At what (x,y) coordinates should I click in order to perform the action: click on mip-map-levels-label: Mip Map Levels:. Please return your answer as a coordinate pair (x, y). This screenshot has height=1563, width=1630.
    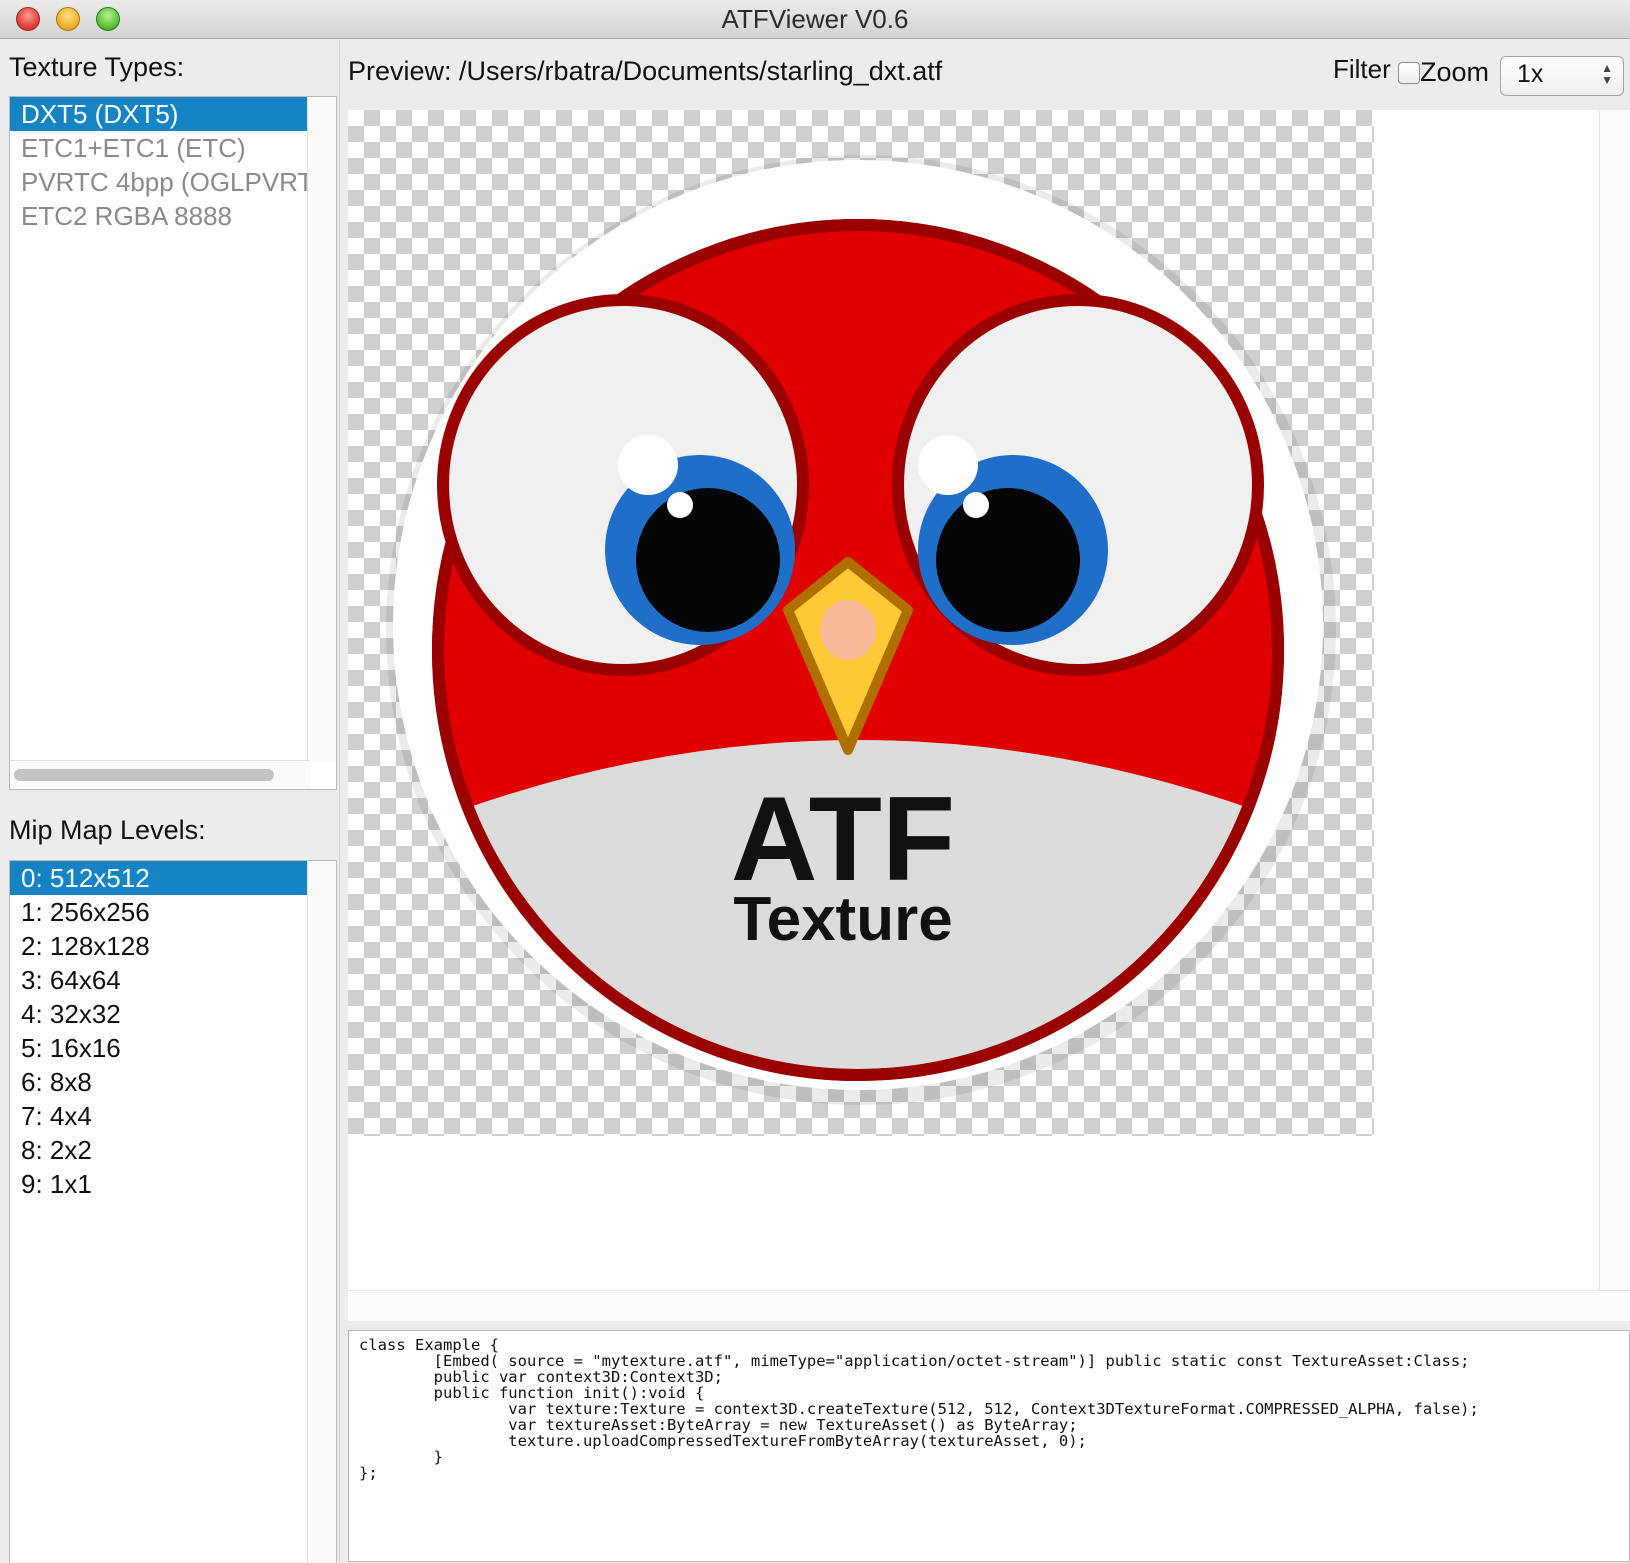
    Looking at the image, I should click on (107, 830).